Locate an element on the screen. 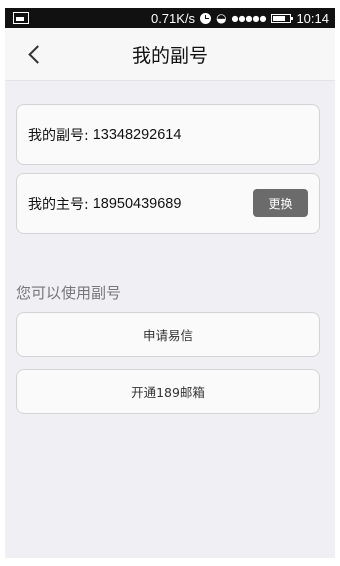 This screenshot has width=340, height=566. primary-number-card: 我的主号: 18950439689 更换 is located at coordinates (168, 203).